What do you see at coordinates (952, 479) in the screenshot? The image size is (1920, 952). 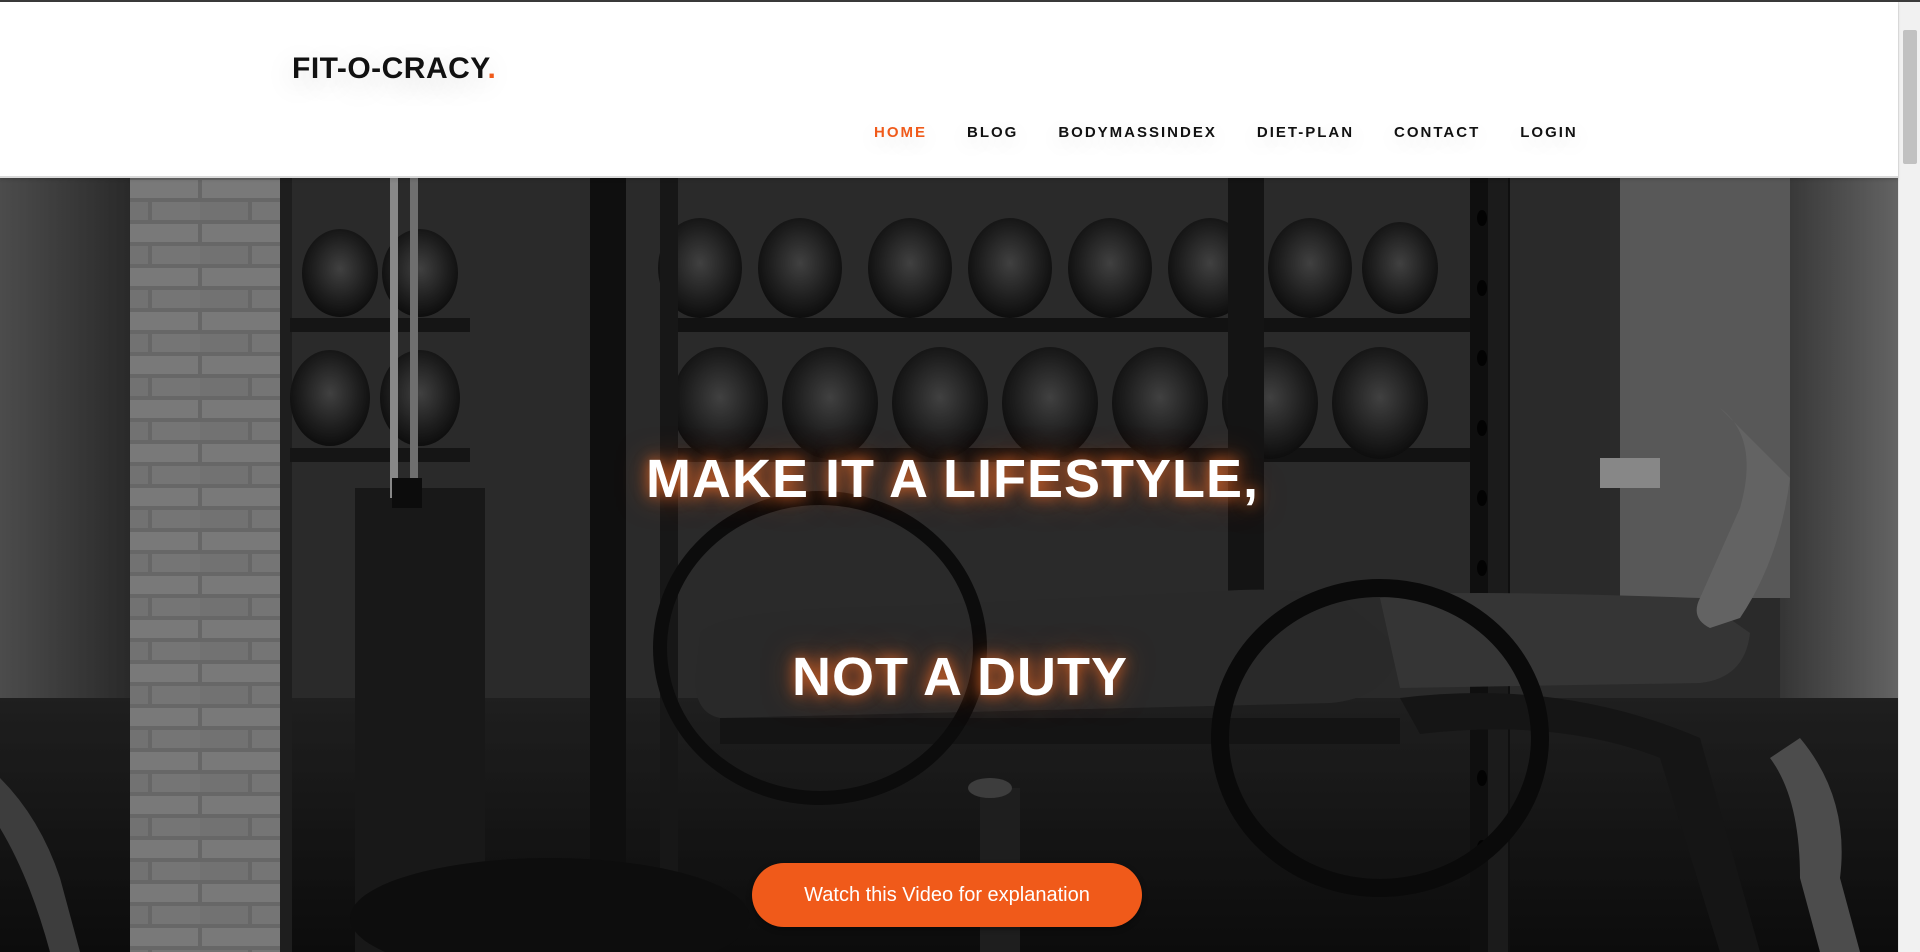 I see `hero-headline-line1: MAKE IT A LIFESTYLE,` at bounding box center [952, 479].